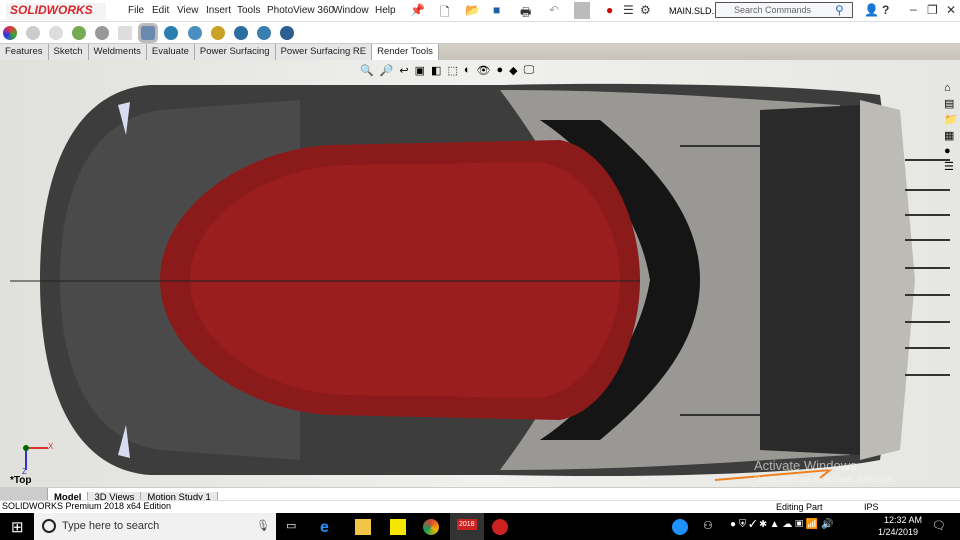  What do you see at coordinates (117, 52) in the screenshot?
I see `tab-weldments: Weldments` at bounding box center [117, 52].